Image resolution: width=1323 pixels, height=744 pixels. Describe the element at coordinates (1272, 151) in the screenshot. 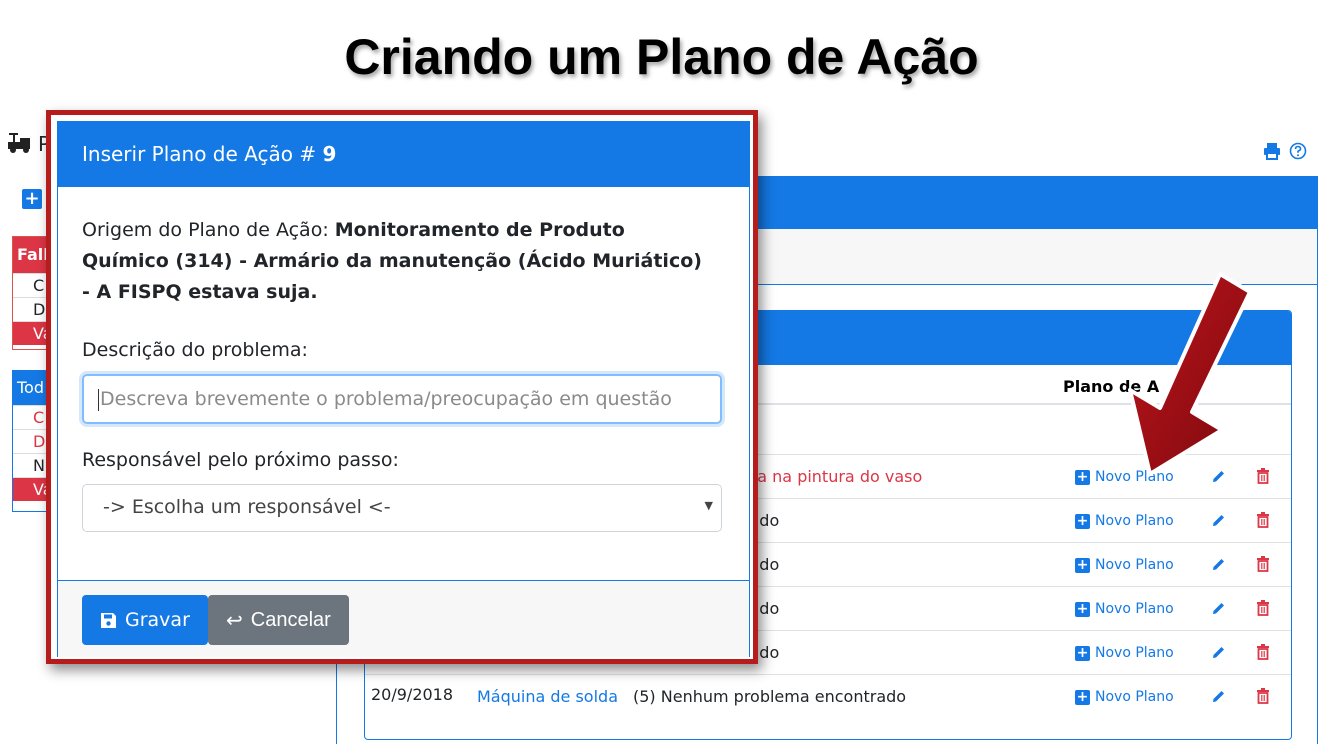

I see `print-icon` at that location.